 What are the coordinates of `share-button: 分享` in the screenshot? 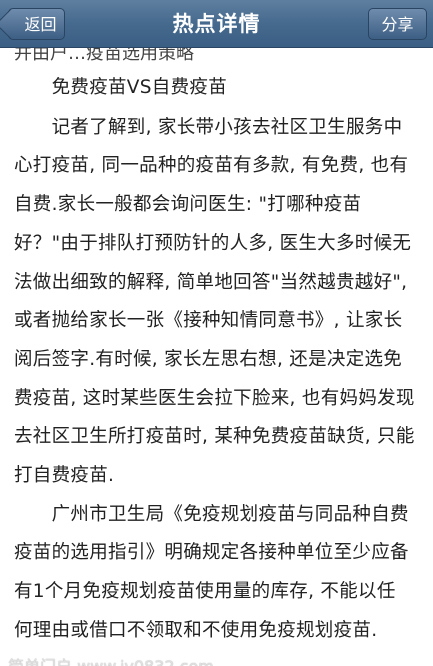 It's located at (397, 24).